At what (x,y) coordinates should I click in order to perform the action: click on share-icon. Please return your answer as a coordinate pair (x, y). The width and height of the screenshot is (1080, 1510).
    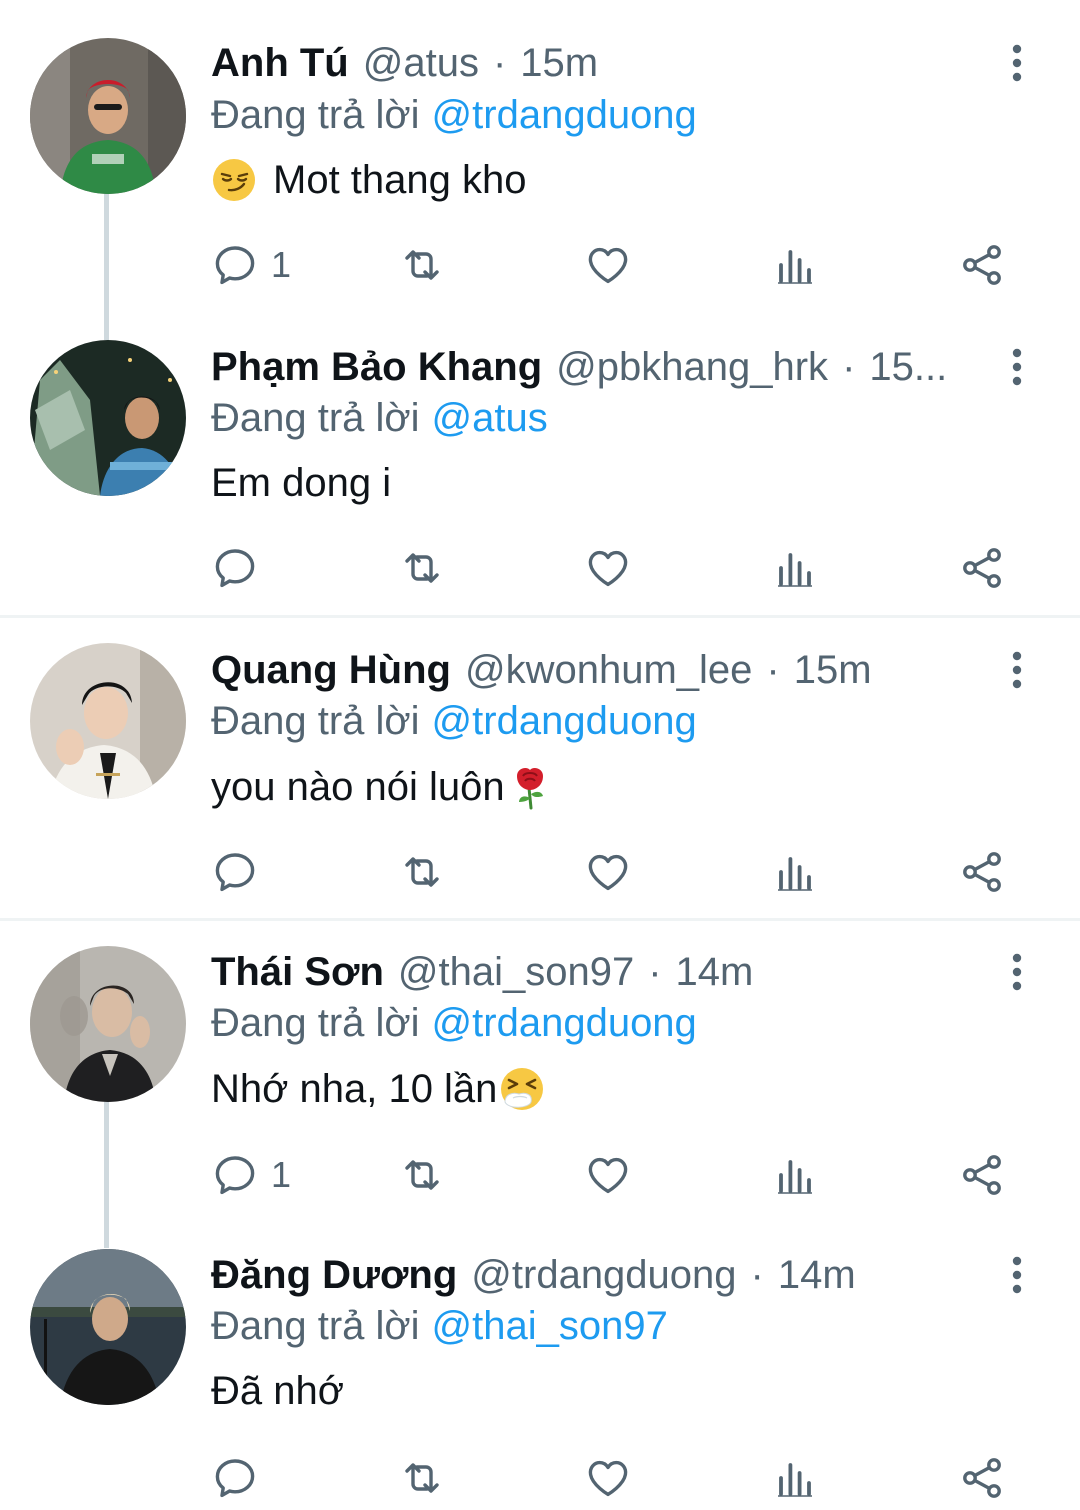
    Looking at the image, I should click on (982, 1478).